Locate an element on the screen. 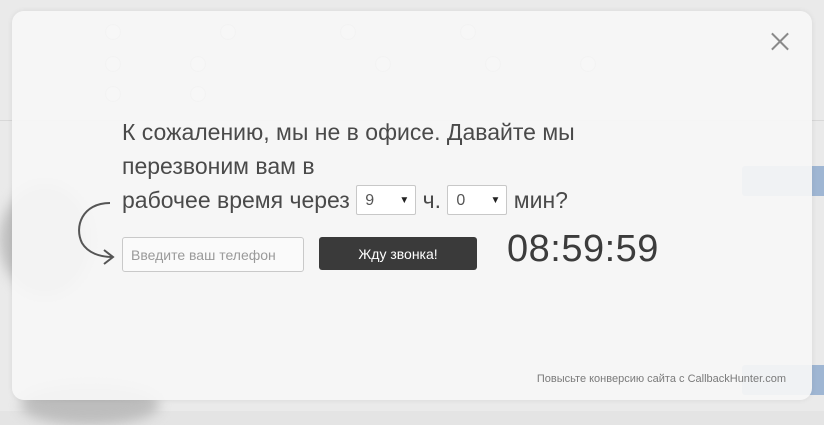 The image size is (824, 425). minutes-value: 0 is located at coordinates (461, 201).